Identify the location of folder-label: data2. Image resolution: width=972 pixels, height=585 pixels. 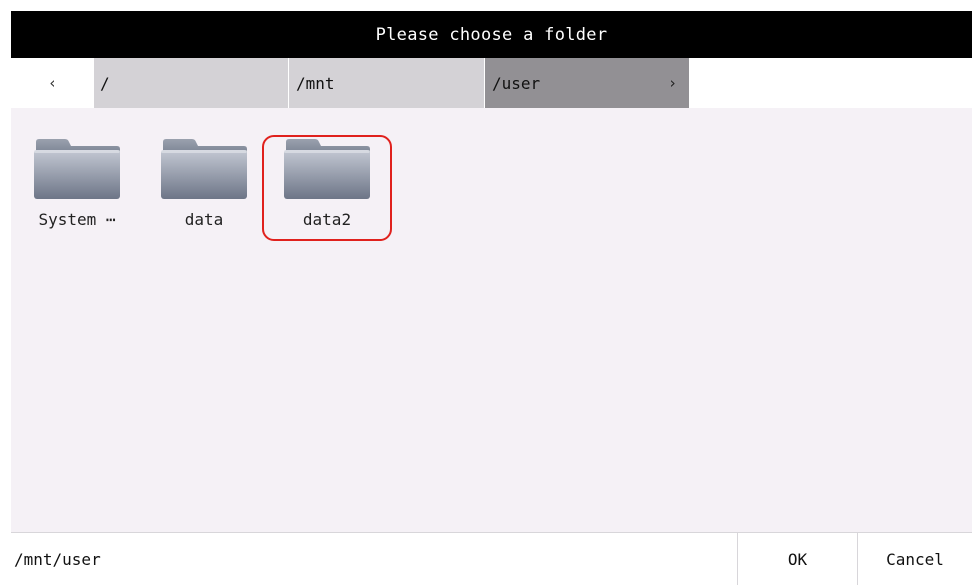
(327, 219).